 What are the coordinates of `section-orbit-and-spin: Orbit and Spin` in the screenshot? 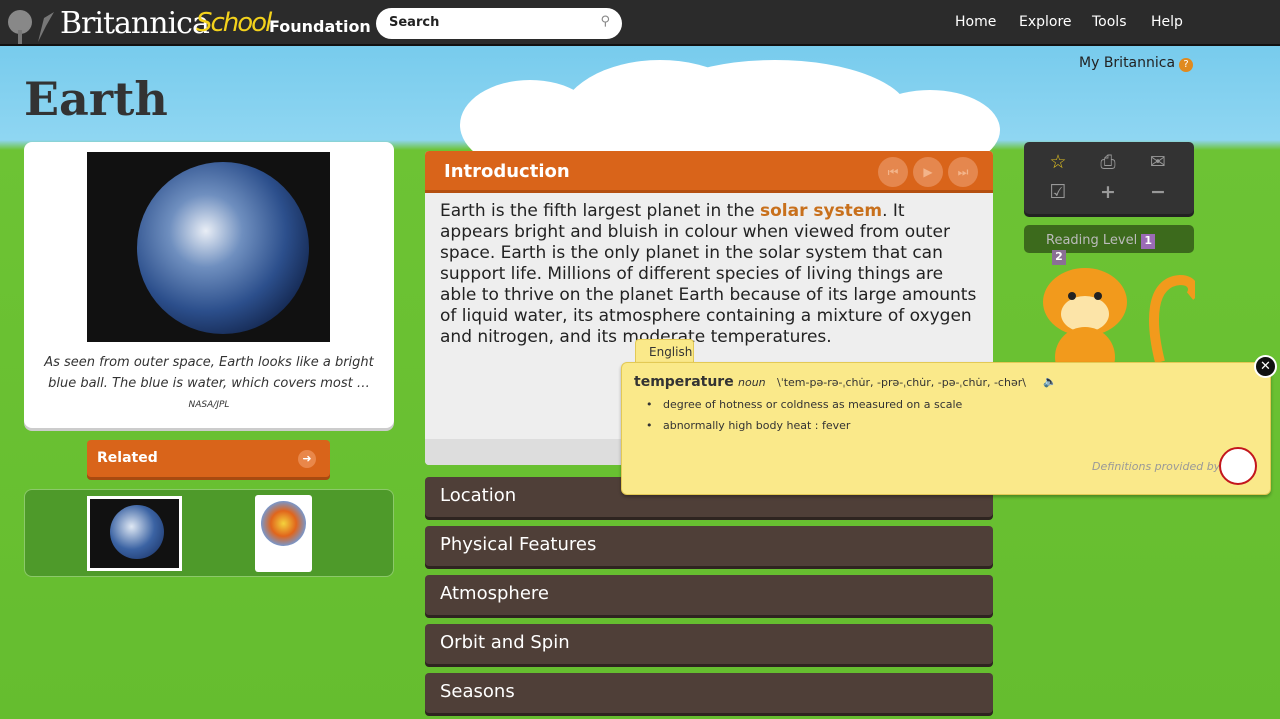 It's located at (709, 644).